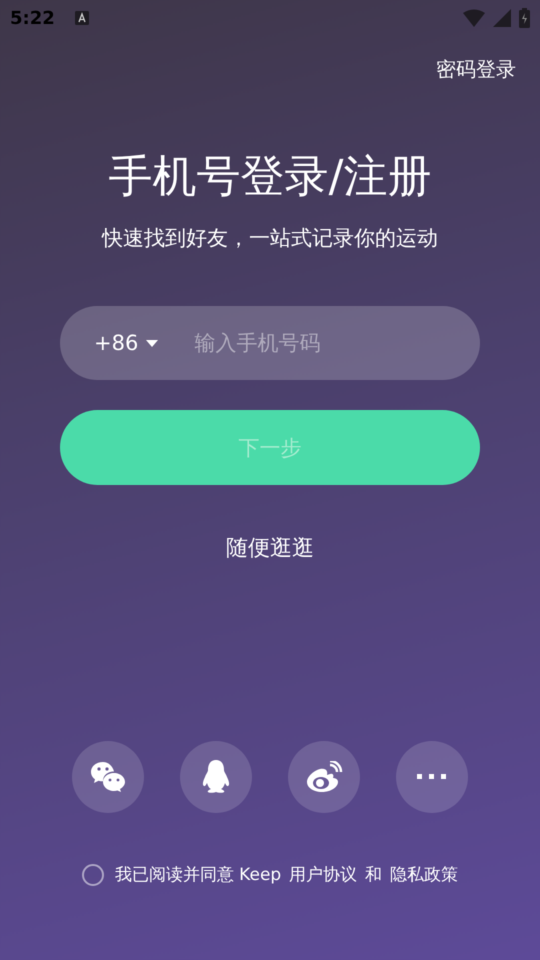 This screenshot has height=960, width=540. I want to click on status-time: 5:22, so click(32, 18).